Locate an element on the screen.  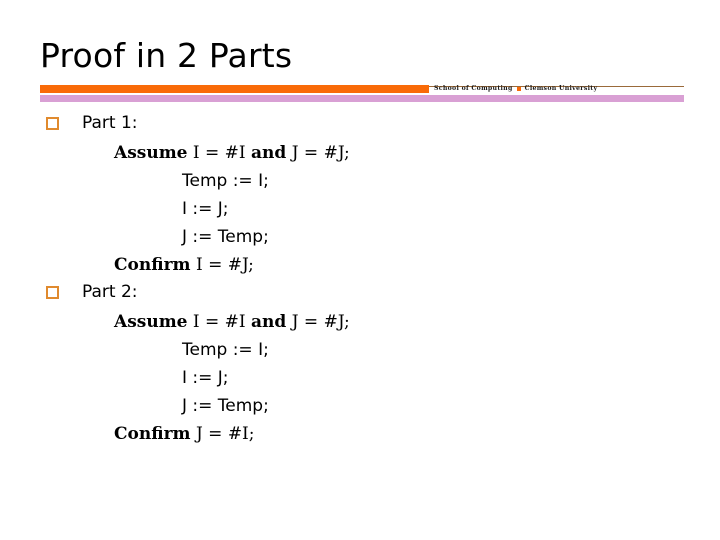
part-2-assume-line: Assume I = #I and J = #J; is located at coordinates (360, 322).